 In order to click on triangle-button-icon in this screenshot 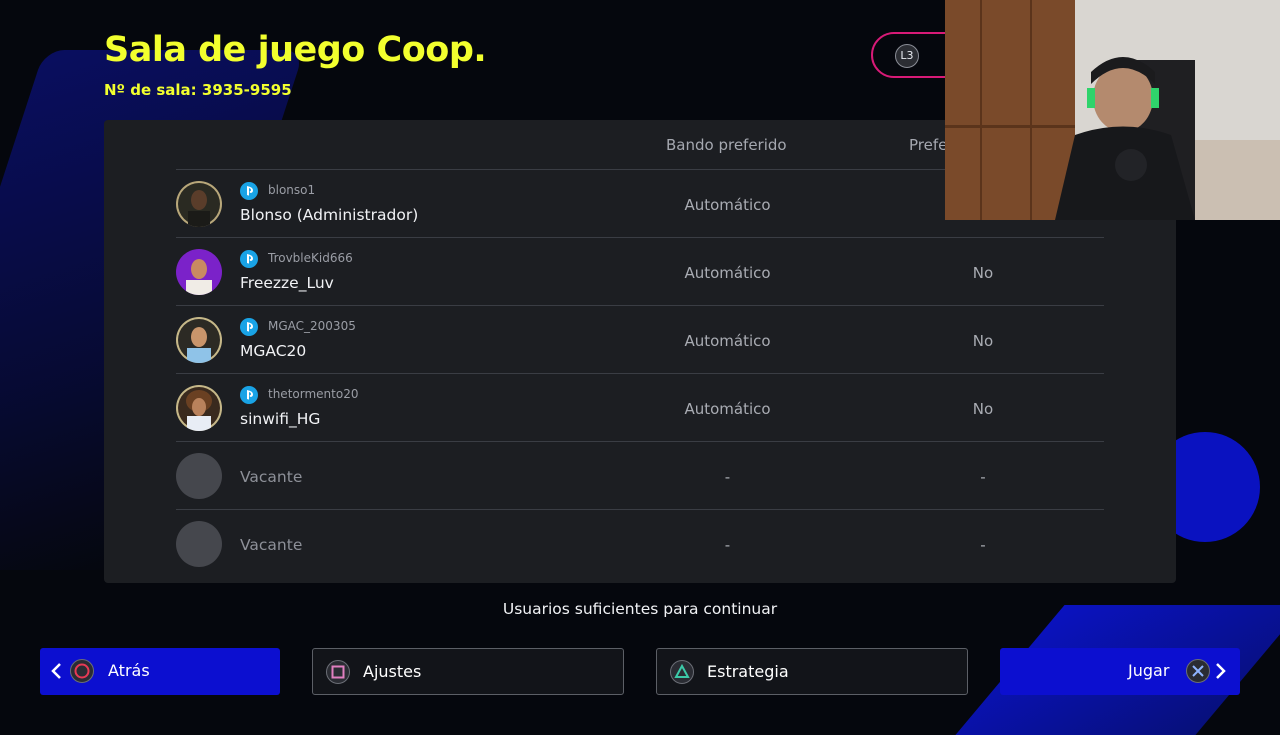, I will do `click(682, 672)`.